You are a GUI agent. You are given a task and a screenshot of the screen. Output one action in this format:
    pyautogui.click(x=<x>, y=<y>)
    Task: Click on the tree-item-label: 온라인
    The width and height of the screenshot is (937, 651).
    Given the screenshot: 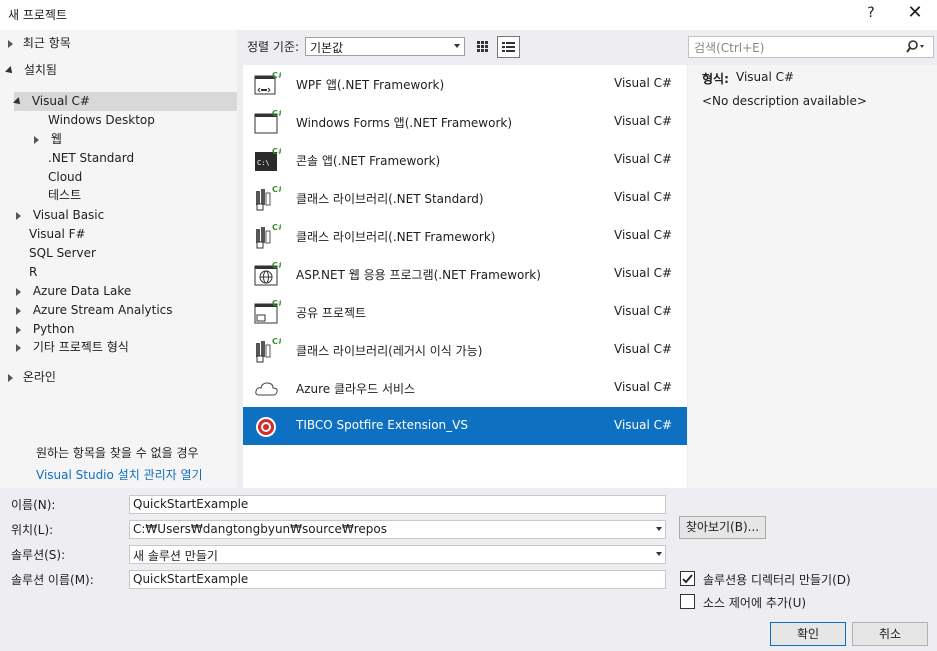 What is the action you would take?
    pyautogui.click(x=39, y=377)
    